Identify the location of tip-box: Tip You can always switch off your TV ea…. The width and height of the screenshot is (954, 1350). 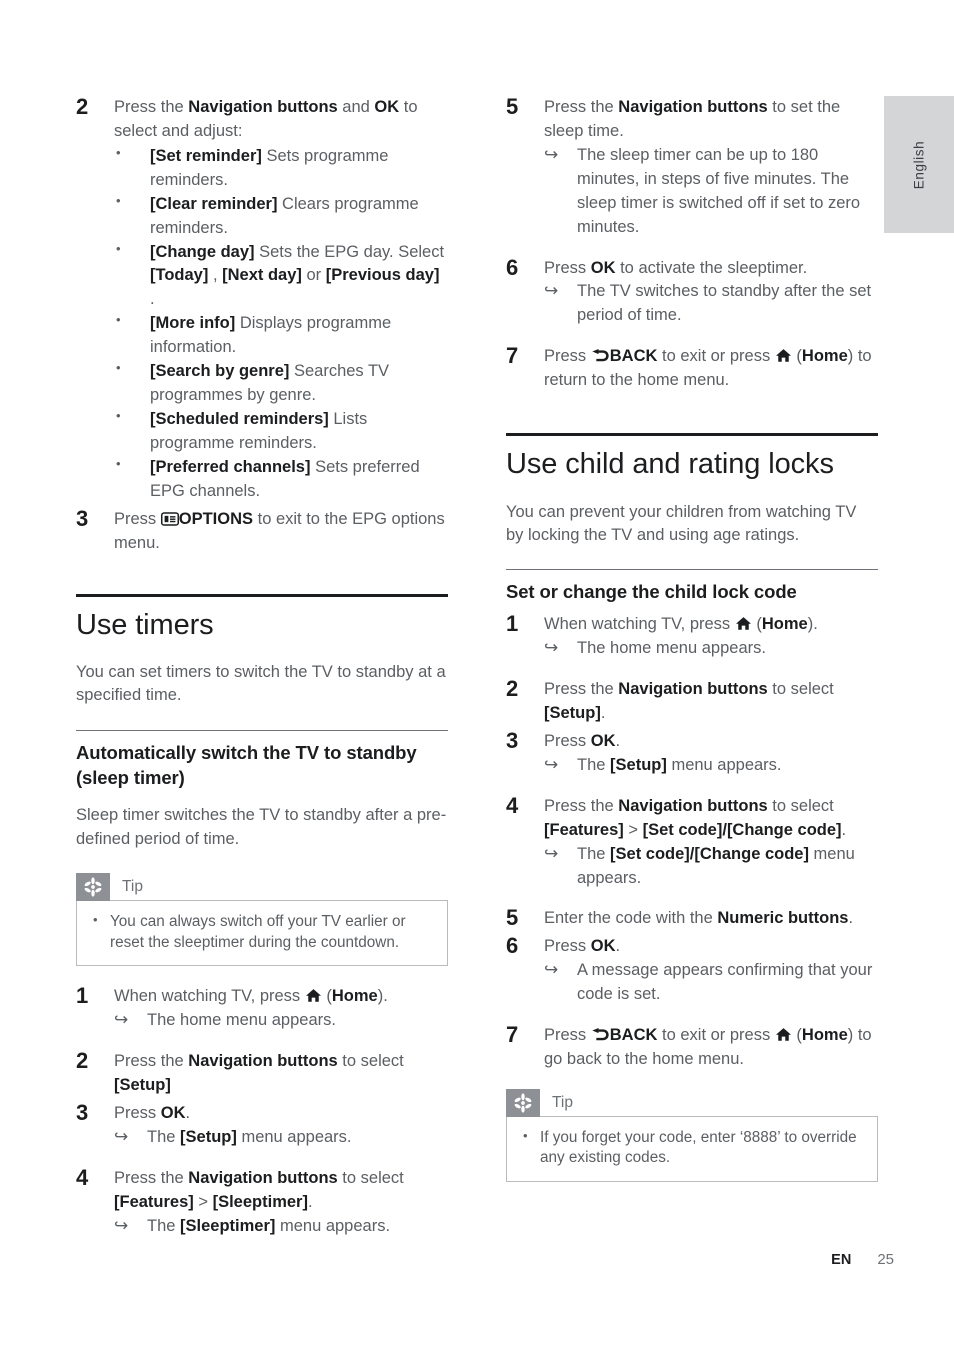
(262, 920).